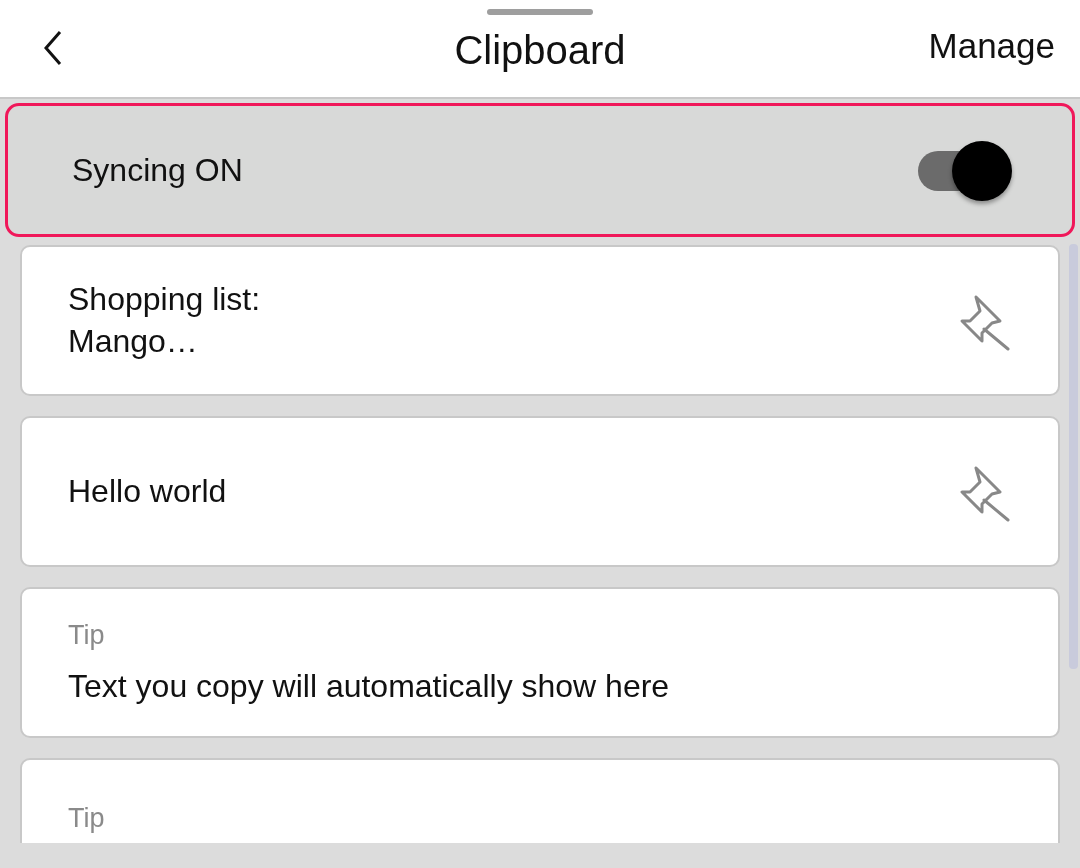 The height and width of the screenshot is (868, 1080). I want to click on tip-text: Text you copy will automatically show here, so click(369, 686).